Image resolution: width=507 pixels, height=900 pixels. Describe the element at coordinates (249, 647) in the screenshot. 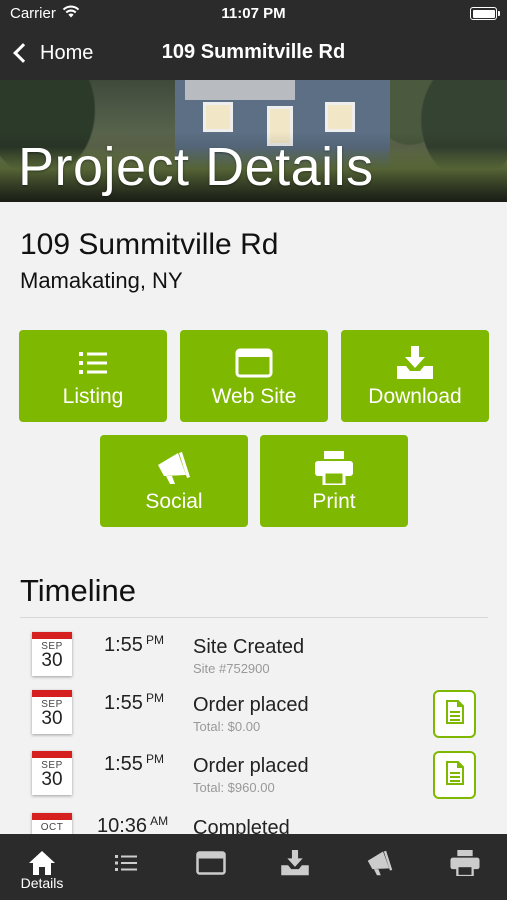

I see `timeline-event: Site Created` at that location.